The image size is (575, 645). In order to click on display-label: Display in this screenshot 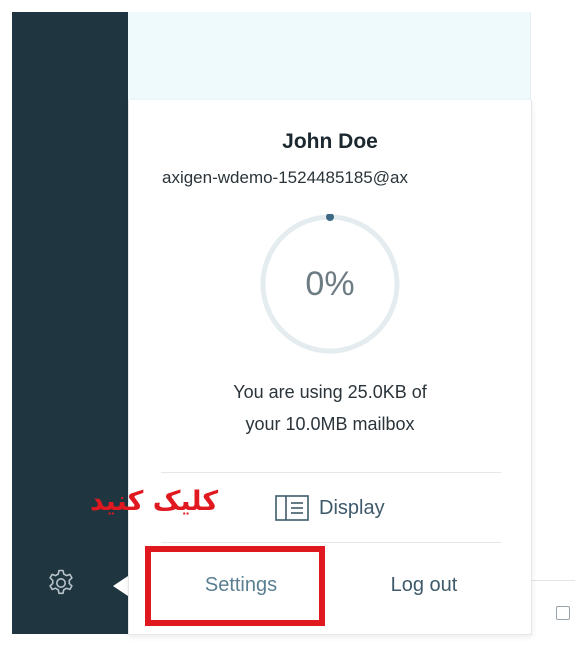, I will do `click(352, 507)`.